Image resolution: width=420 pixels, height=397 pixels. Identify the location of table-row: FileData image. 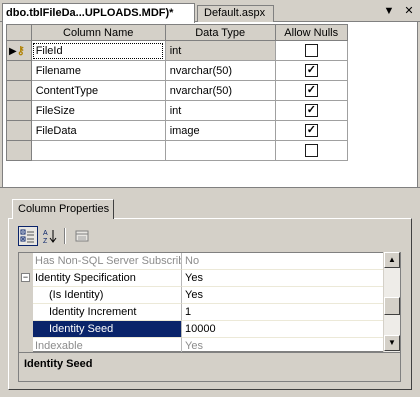
(177, 130).